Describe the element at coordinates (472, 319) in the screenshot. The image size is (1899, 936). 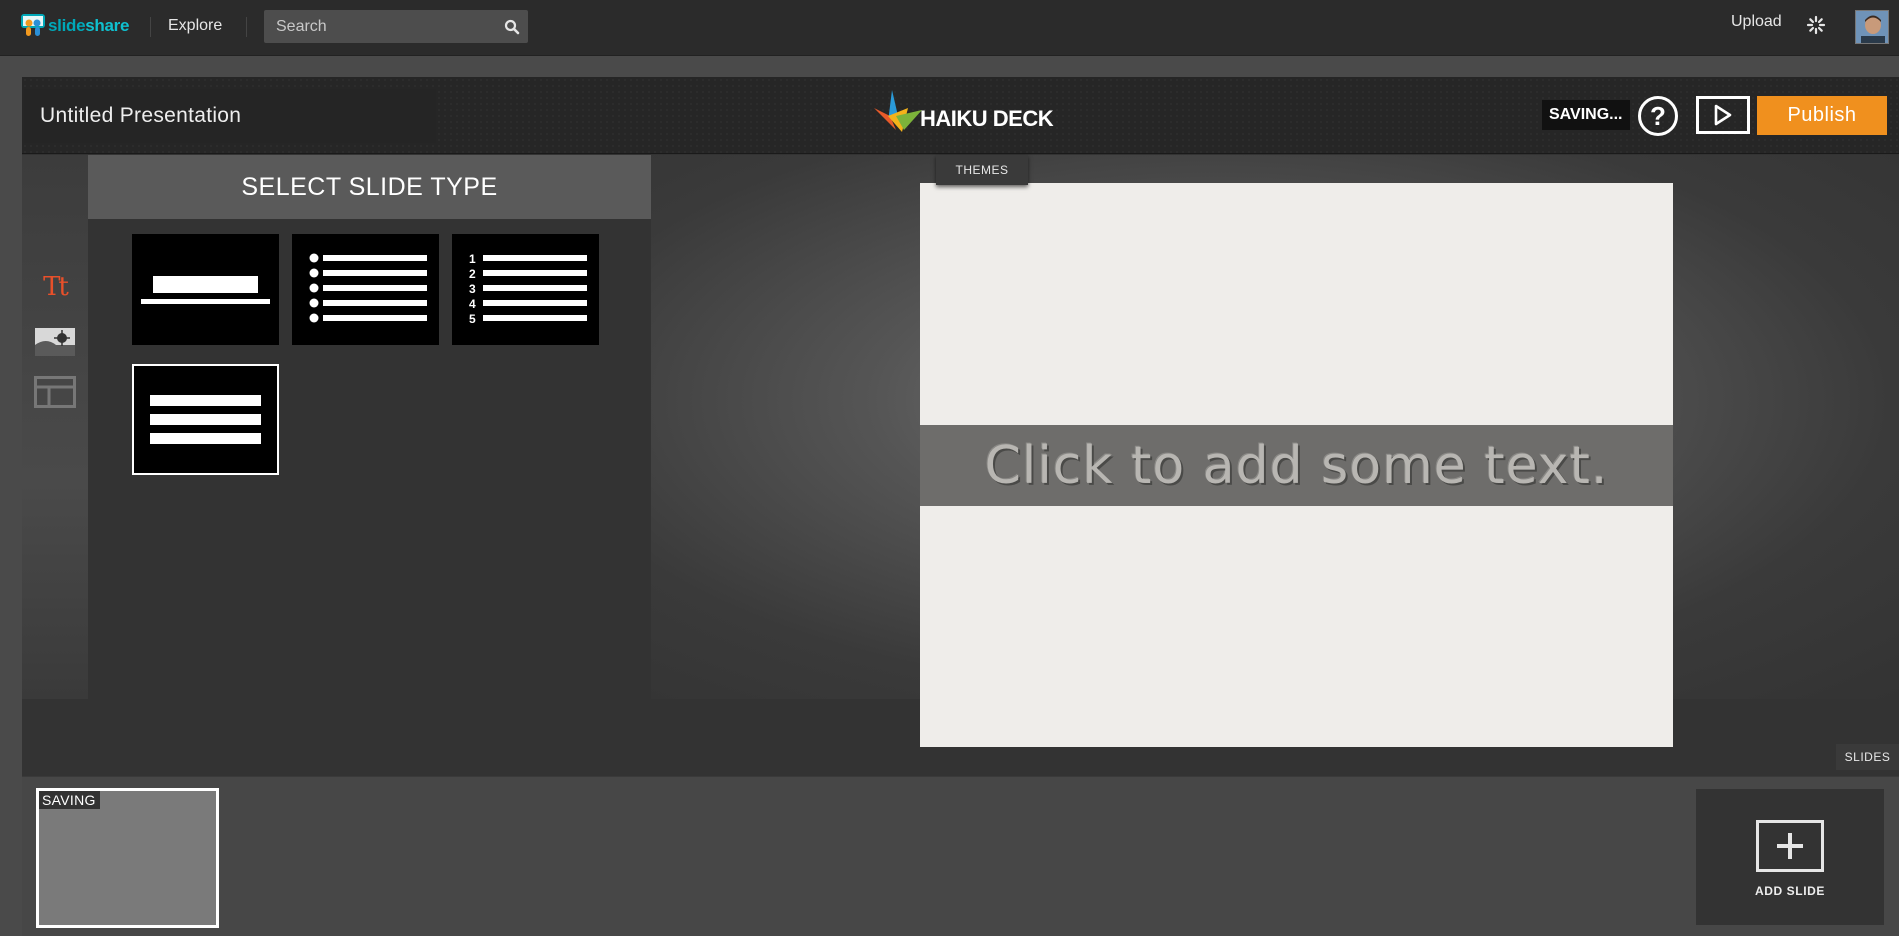
I see `list-number: 5` at that location.